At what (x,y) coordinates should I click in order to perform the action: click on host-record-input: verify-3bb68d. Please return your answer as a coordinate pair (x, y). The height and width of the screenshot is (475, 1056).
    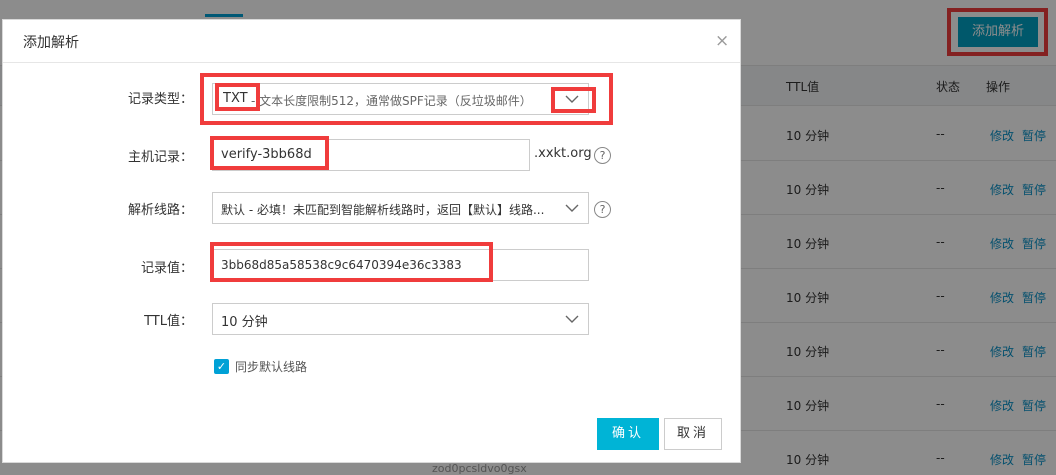
    Looking at the image, I should click on (371, 155).